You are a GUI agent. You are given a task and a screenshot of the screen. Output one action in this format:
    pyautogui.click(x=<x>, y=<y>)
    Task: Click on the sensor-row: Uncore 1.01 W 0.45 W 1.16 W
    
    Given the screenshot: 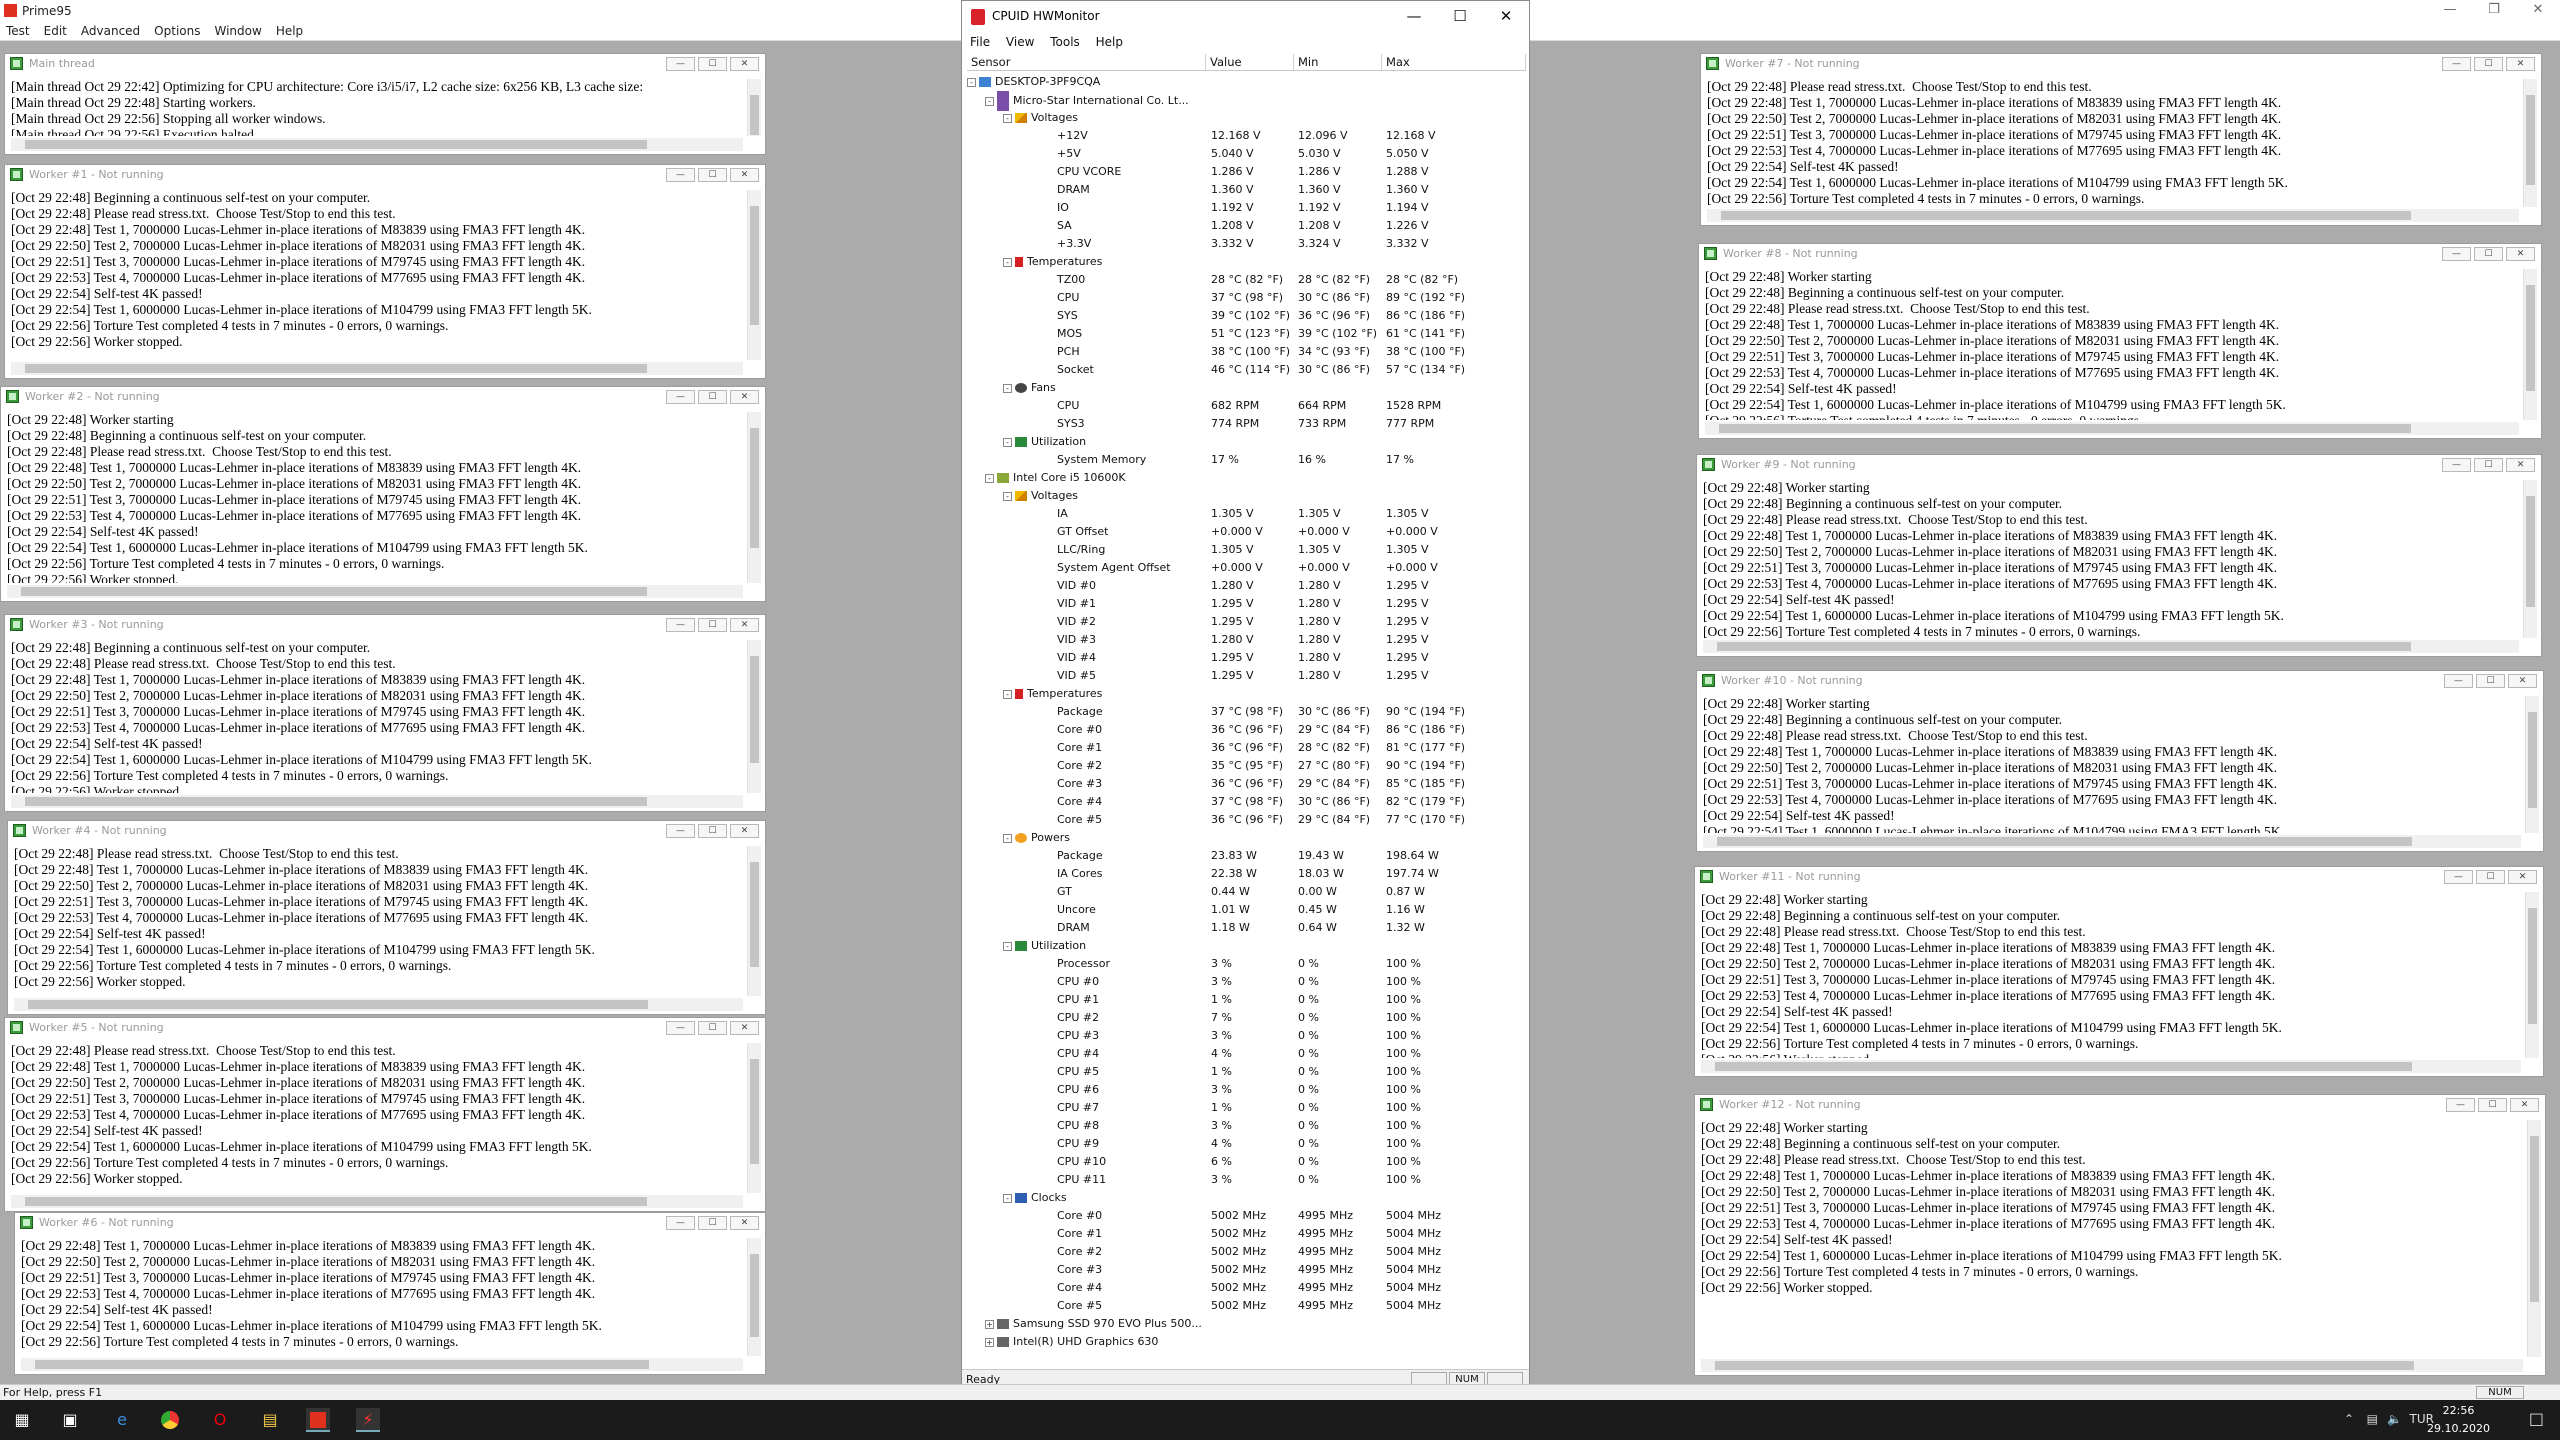 What is the action you would take?
    pyautogui.click(x=1246, y=910)
    